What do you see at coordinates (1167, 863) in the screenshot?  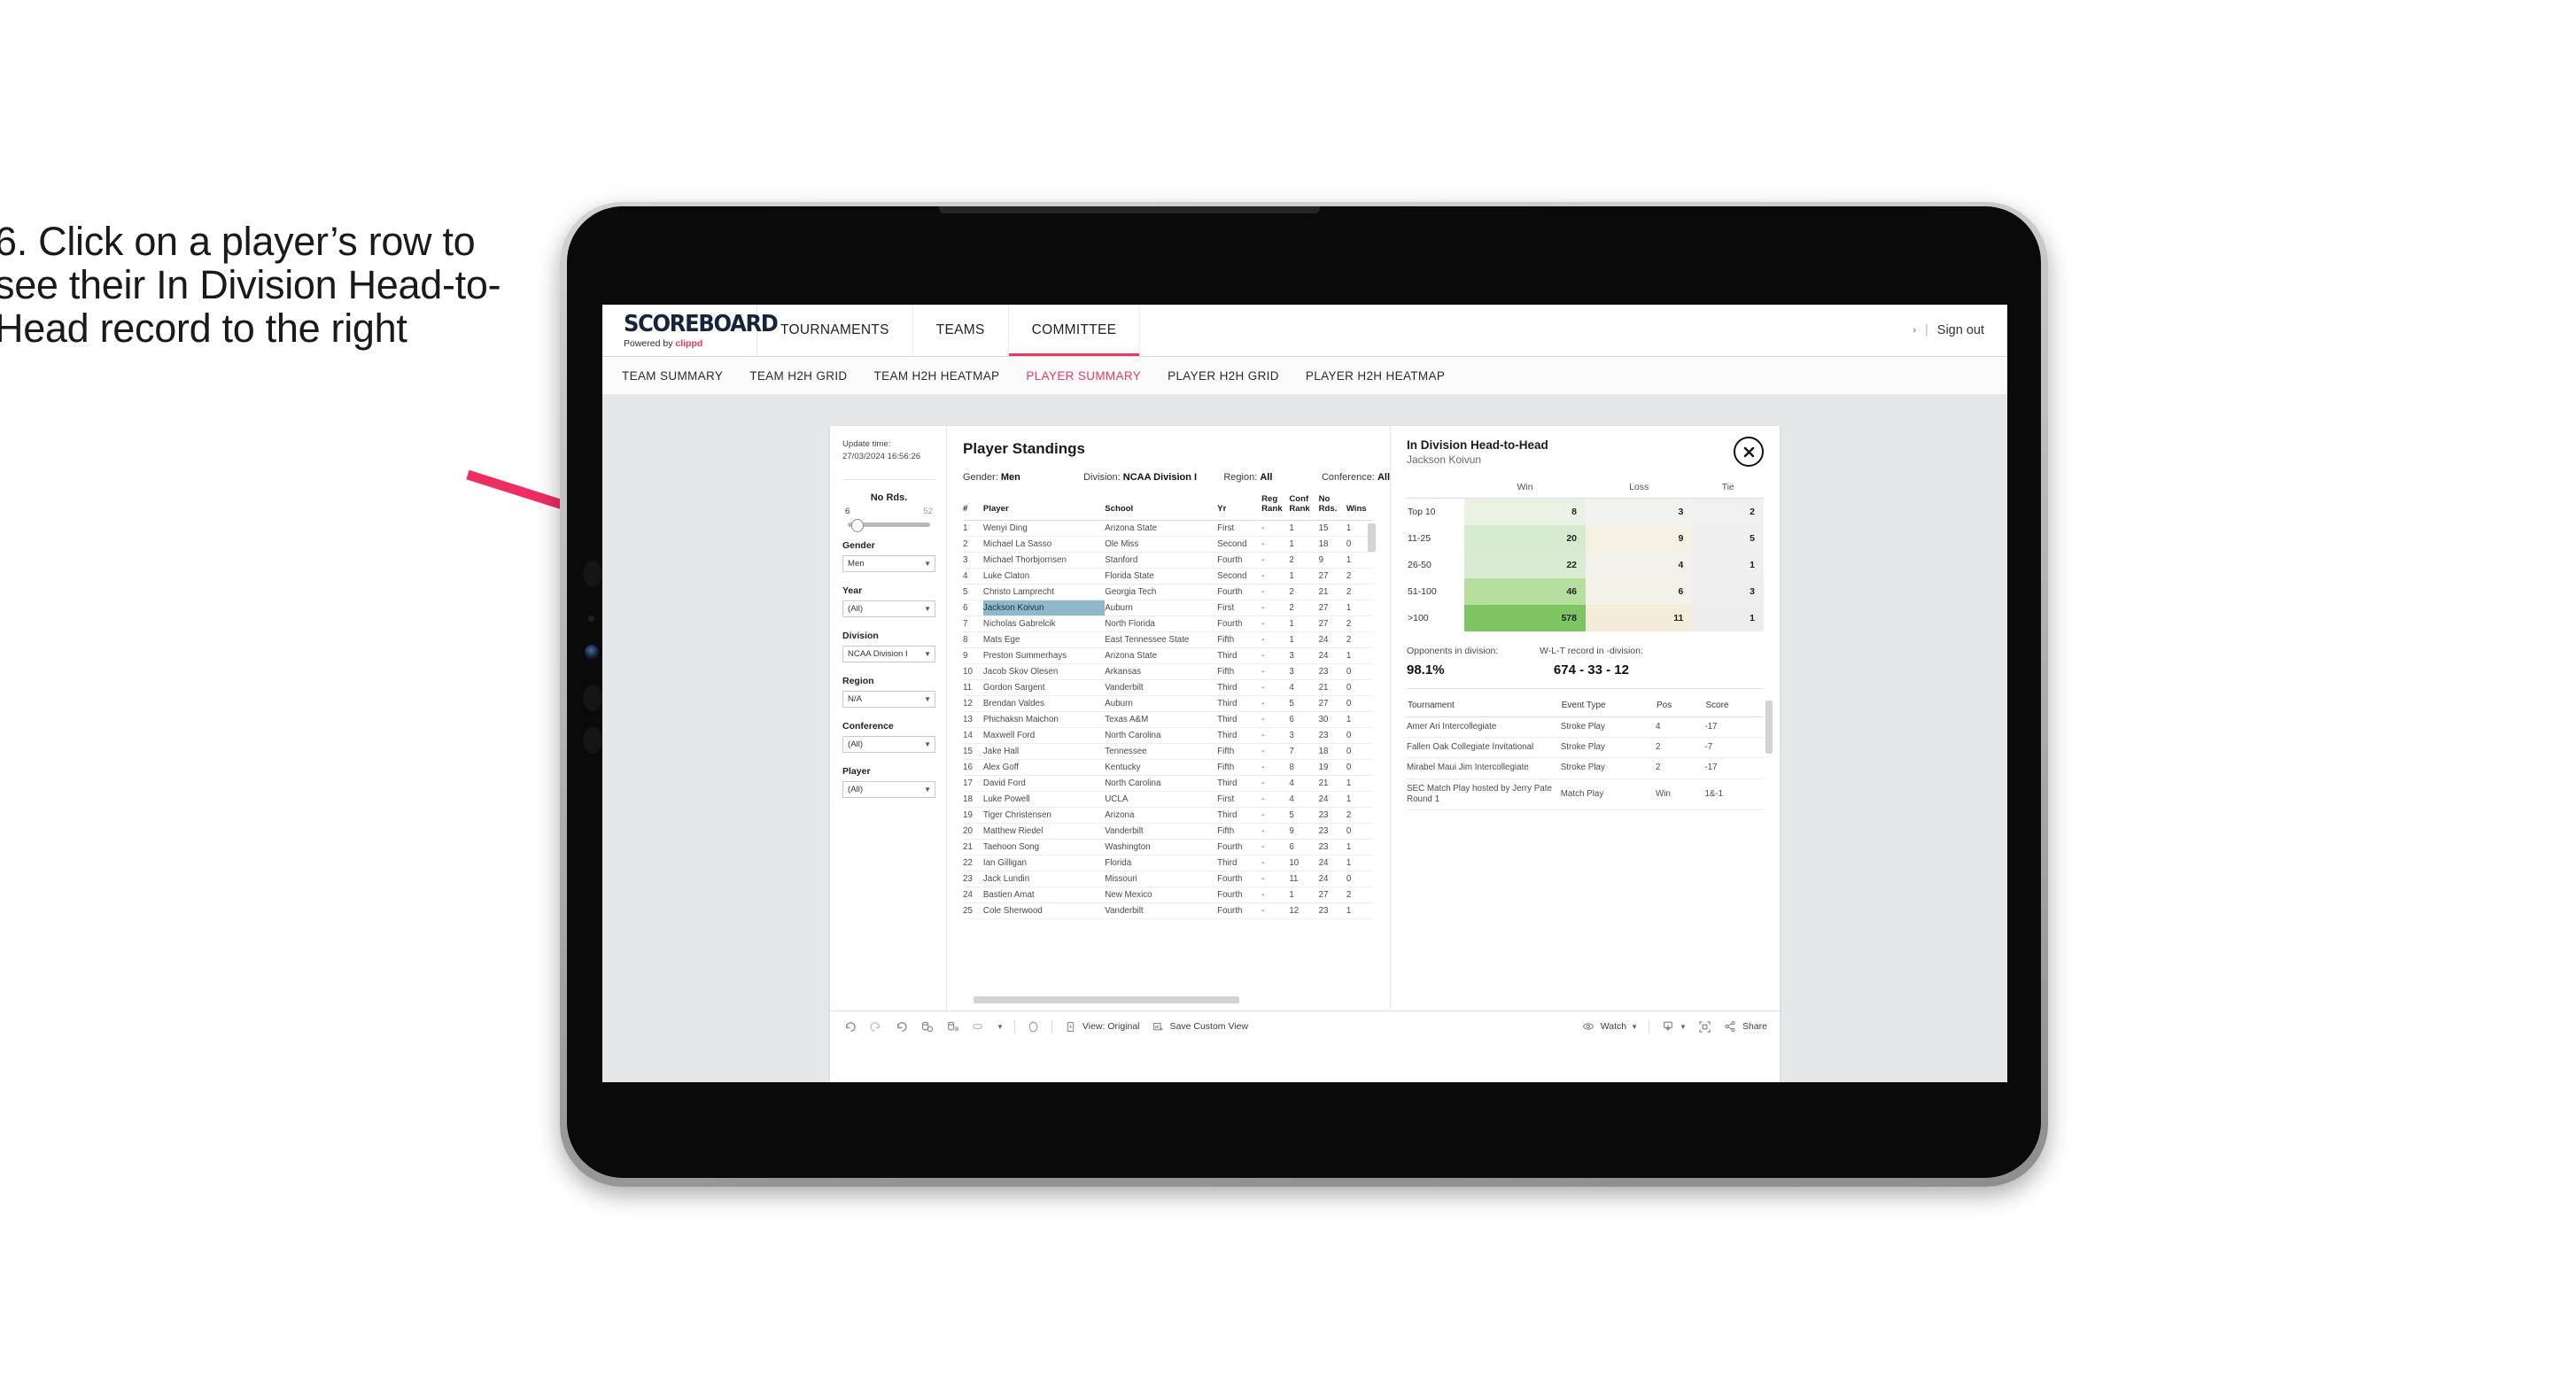 I see `table-row: 22 Ian Gilligan Florida Third -10 24 1` at bounding box center [1167, 863].